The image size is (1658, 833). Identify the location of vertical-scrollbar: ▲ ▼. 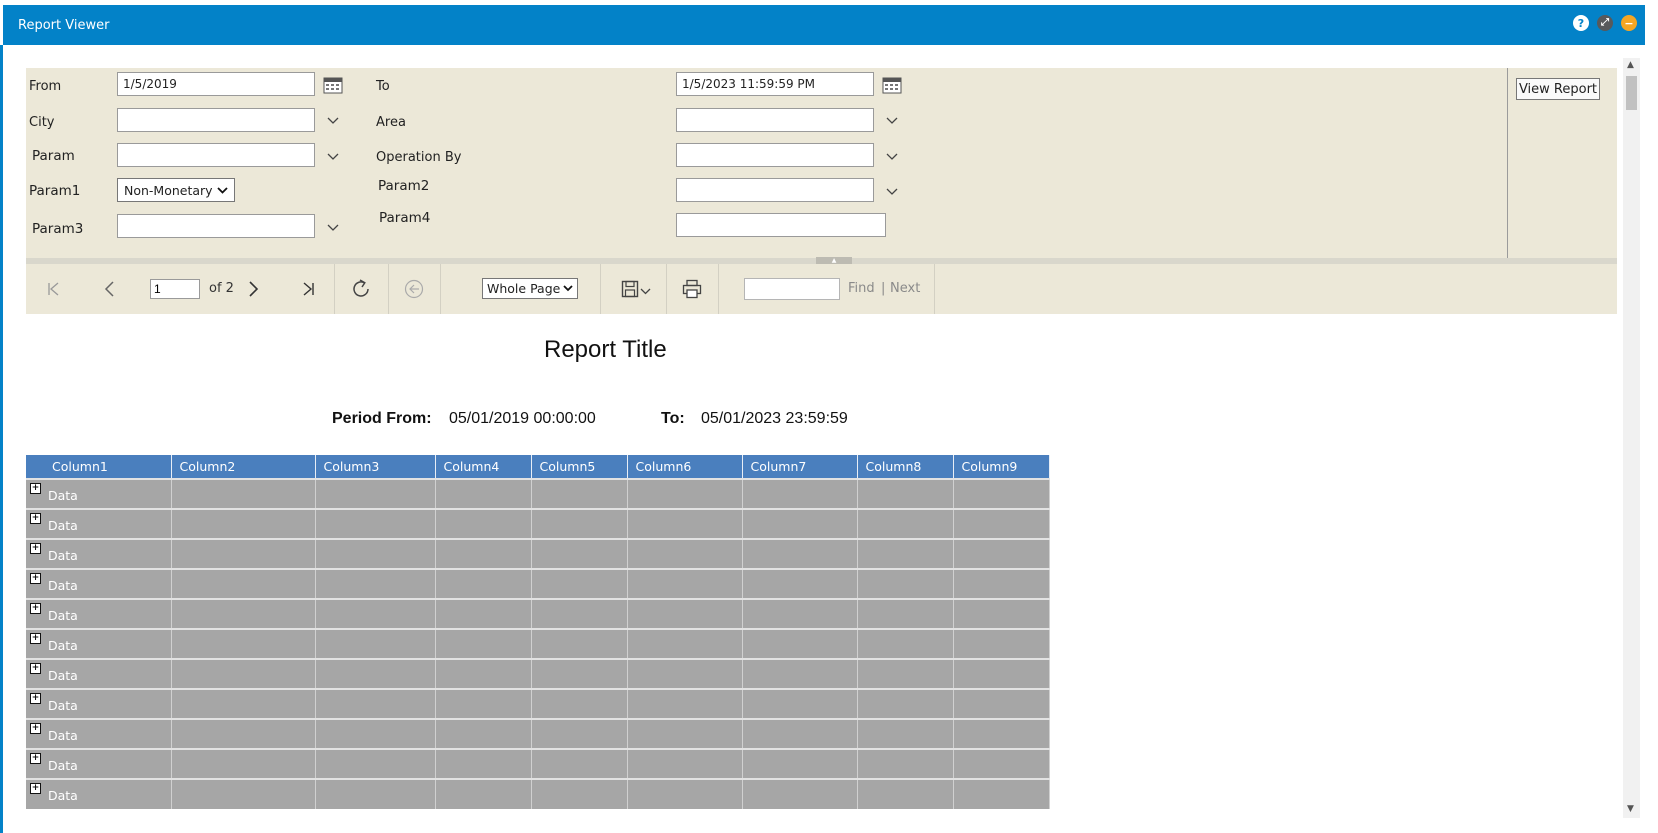
(1631, 438).